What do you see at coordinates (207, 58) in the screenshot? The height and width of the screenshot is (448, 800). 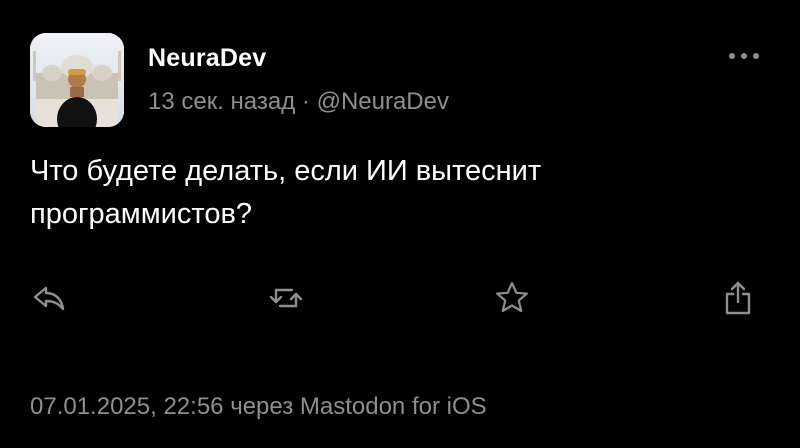 I see `author-display-name: NeuraDev` at bounding box center [207, 58].